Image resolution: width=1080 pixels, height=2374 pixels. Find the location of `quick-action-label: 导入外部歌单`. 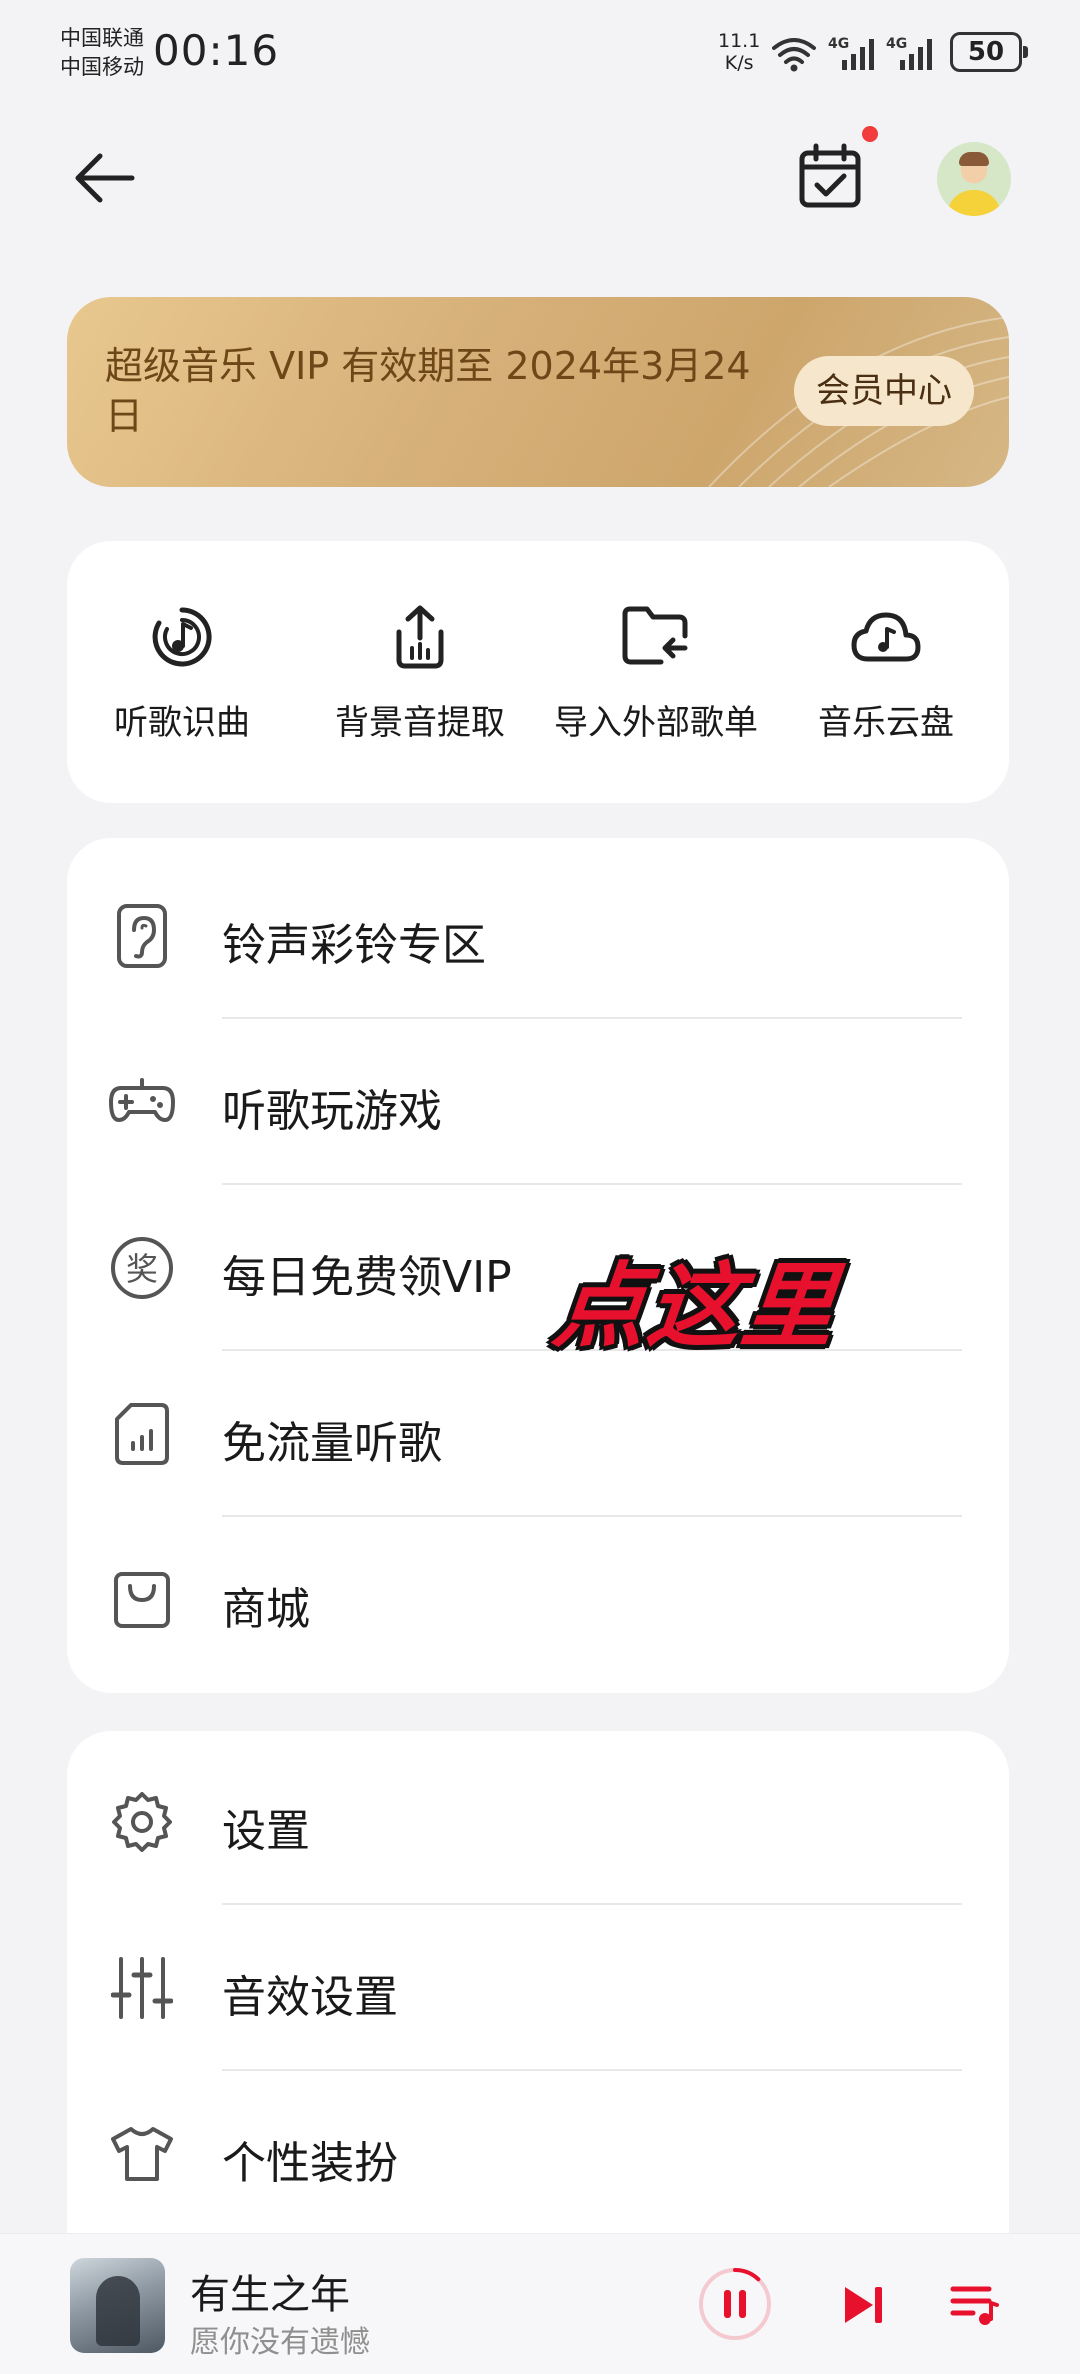

quick-action-label: 导入外部歌单 is located at coordinates (656, 723).